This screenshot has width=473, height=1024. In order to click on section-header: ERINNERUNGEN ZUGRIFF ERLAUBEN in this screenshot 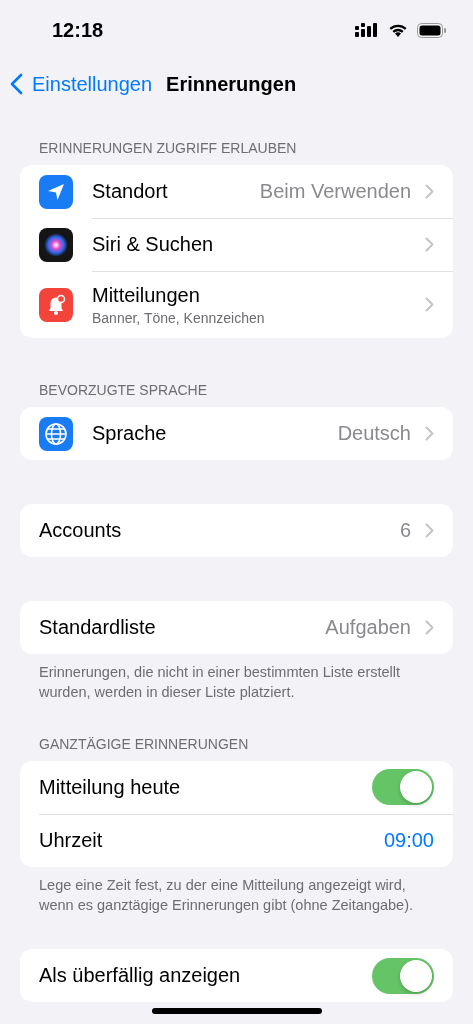, I will do `click(168, 149)`.